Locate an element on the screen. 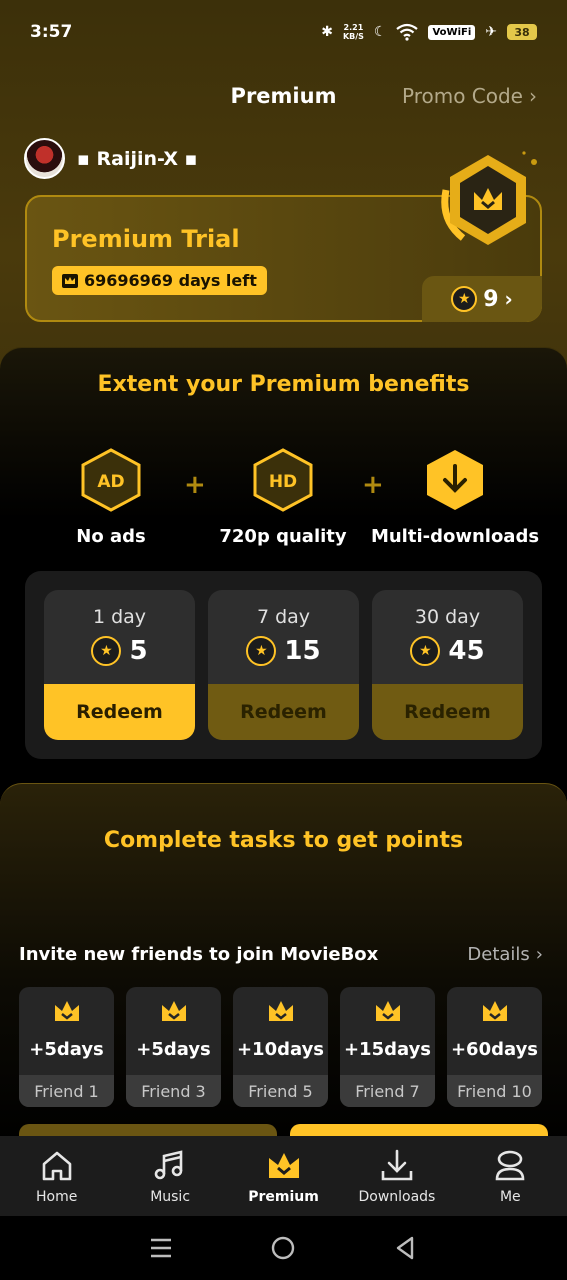  friend-bonus: +60days is located at coordinates (494, 1049).